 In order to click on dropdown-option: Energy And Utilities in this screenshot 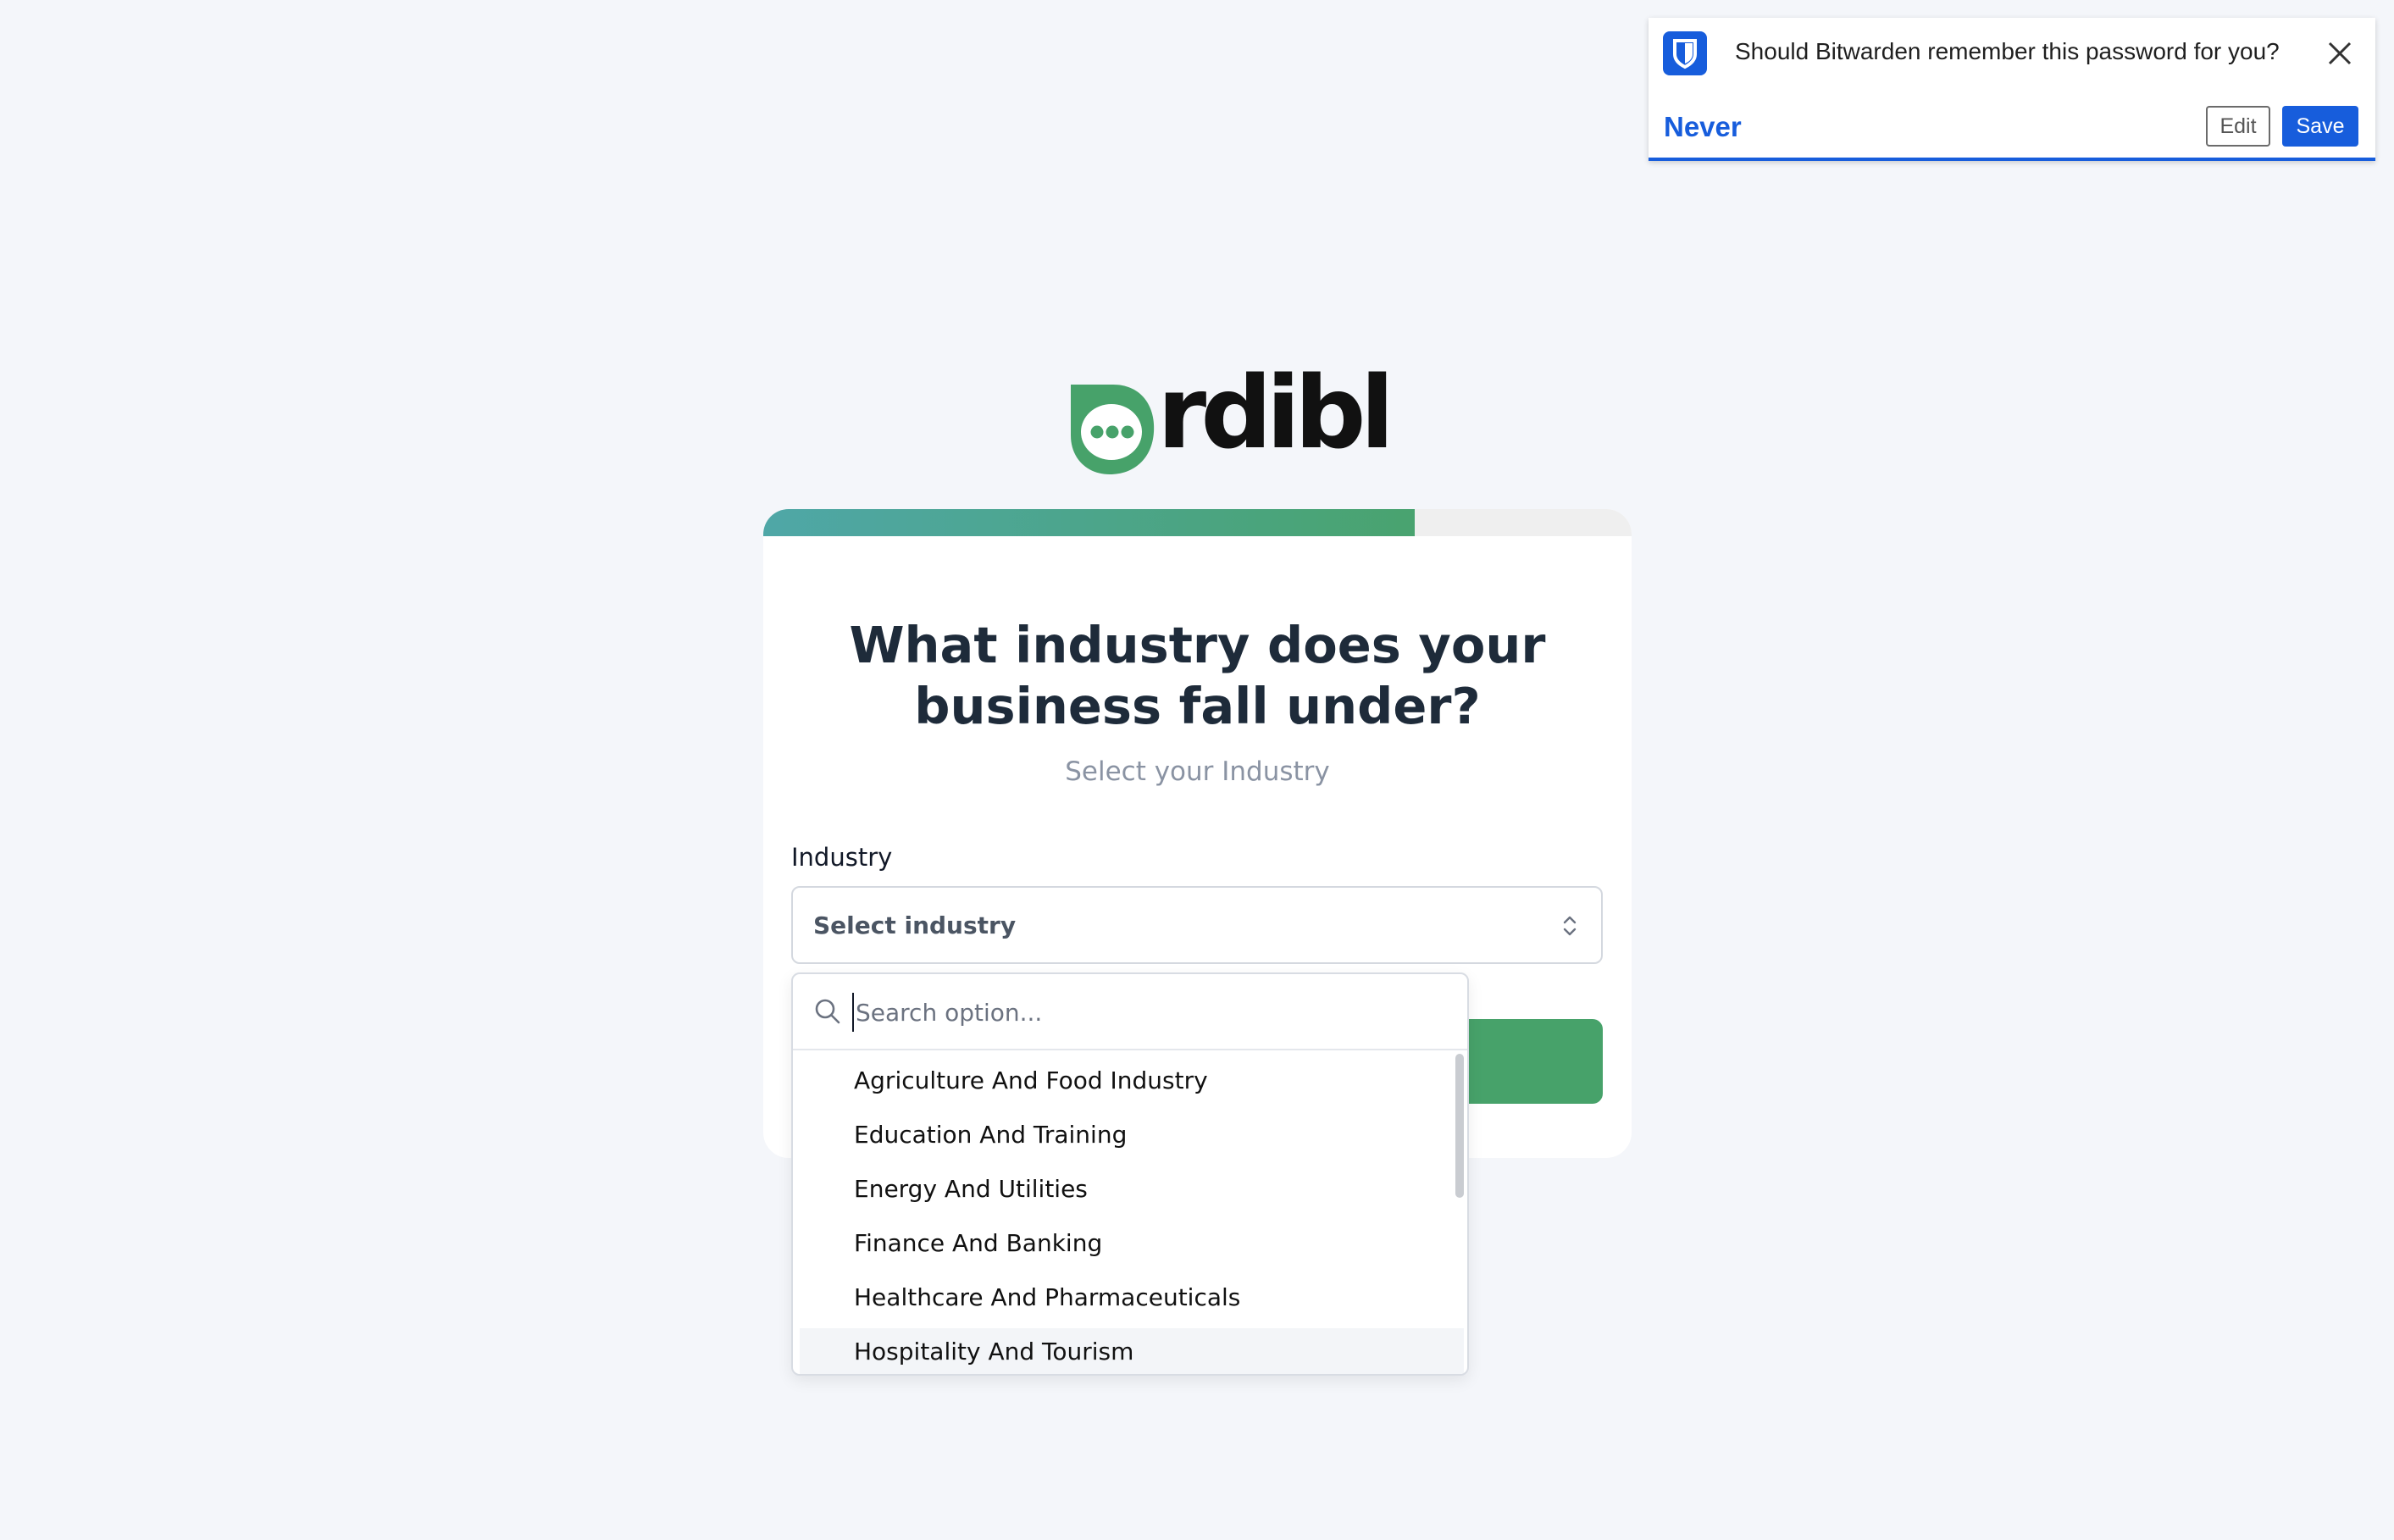, I will do `click(1132, 1189)`.